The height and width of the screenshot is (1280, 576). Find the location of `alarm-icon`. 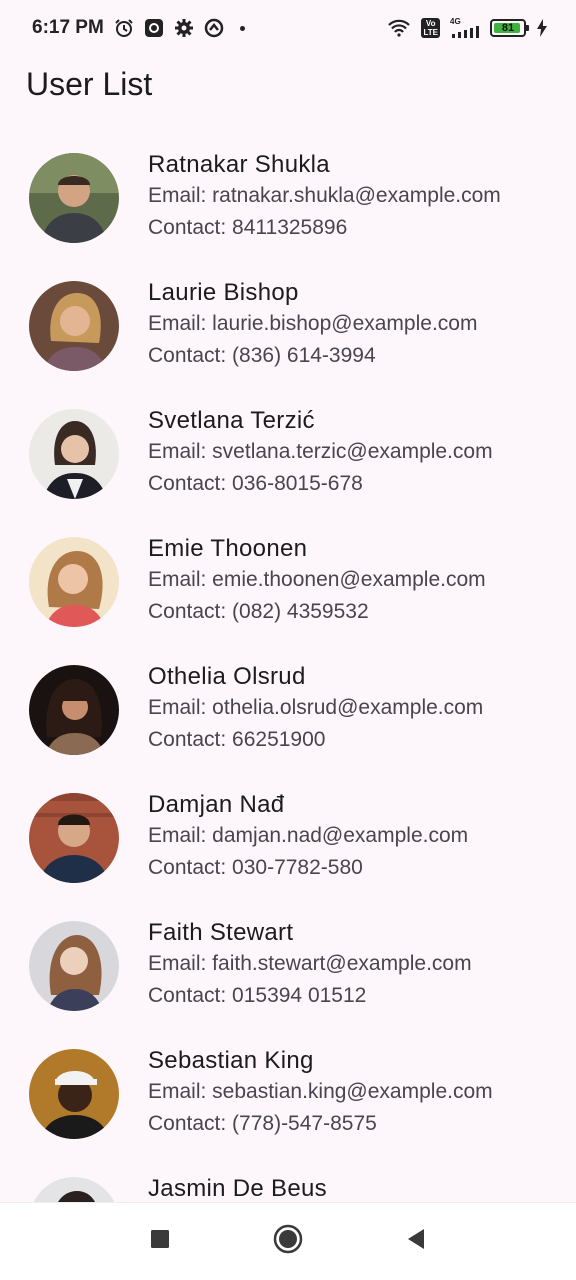

alarm-icon is located at coordinates (124, 28).